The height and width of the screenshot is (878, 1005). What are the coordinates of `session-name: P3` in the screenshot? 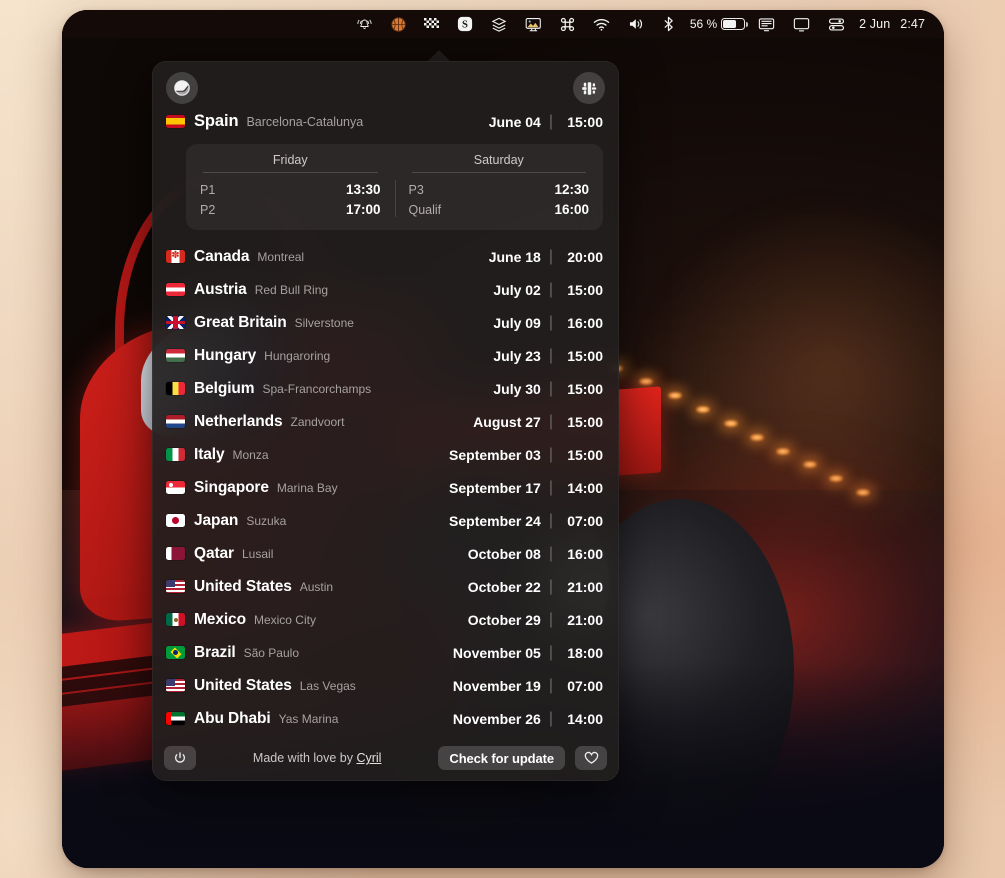 It's located at (416, 189).